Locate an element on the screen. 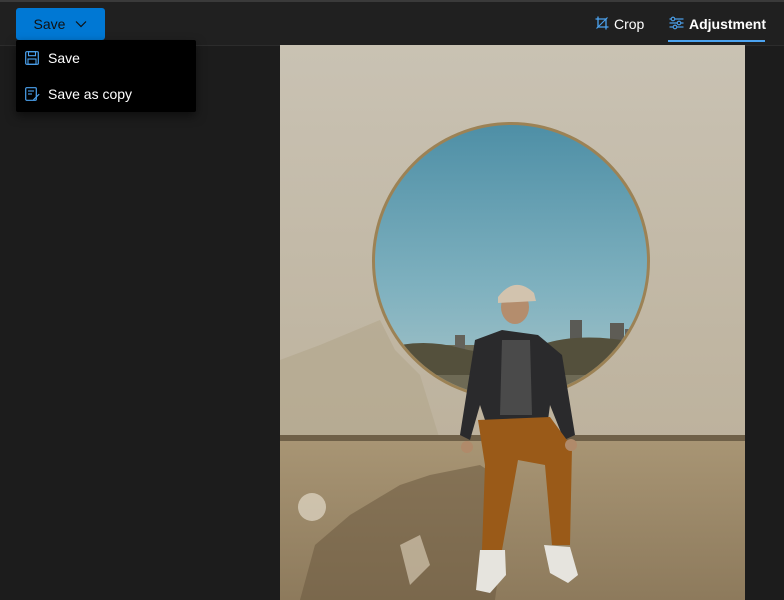 The height and width of the screenshot is (600, 784). tab-crop: Crop is located at coordinates (619, 24).